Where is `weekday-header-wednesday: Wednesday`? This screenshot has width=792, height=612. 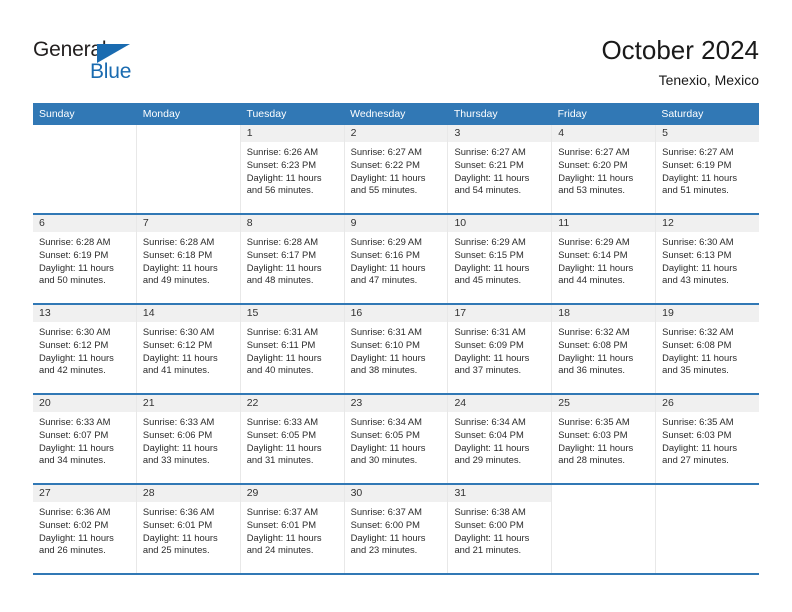
weekday-header-wednesday: Wednesday is located at coordinates (378, 114).